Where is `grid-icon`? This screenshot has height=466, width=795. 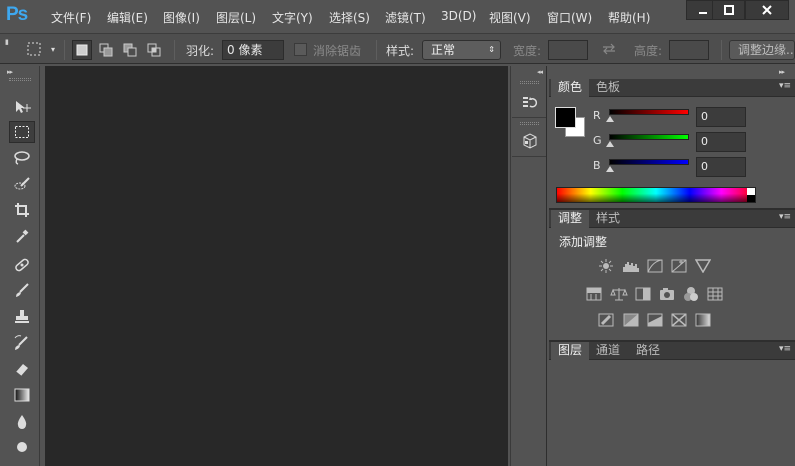
grid-icon is located at coordinates (715, 294).